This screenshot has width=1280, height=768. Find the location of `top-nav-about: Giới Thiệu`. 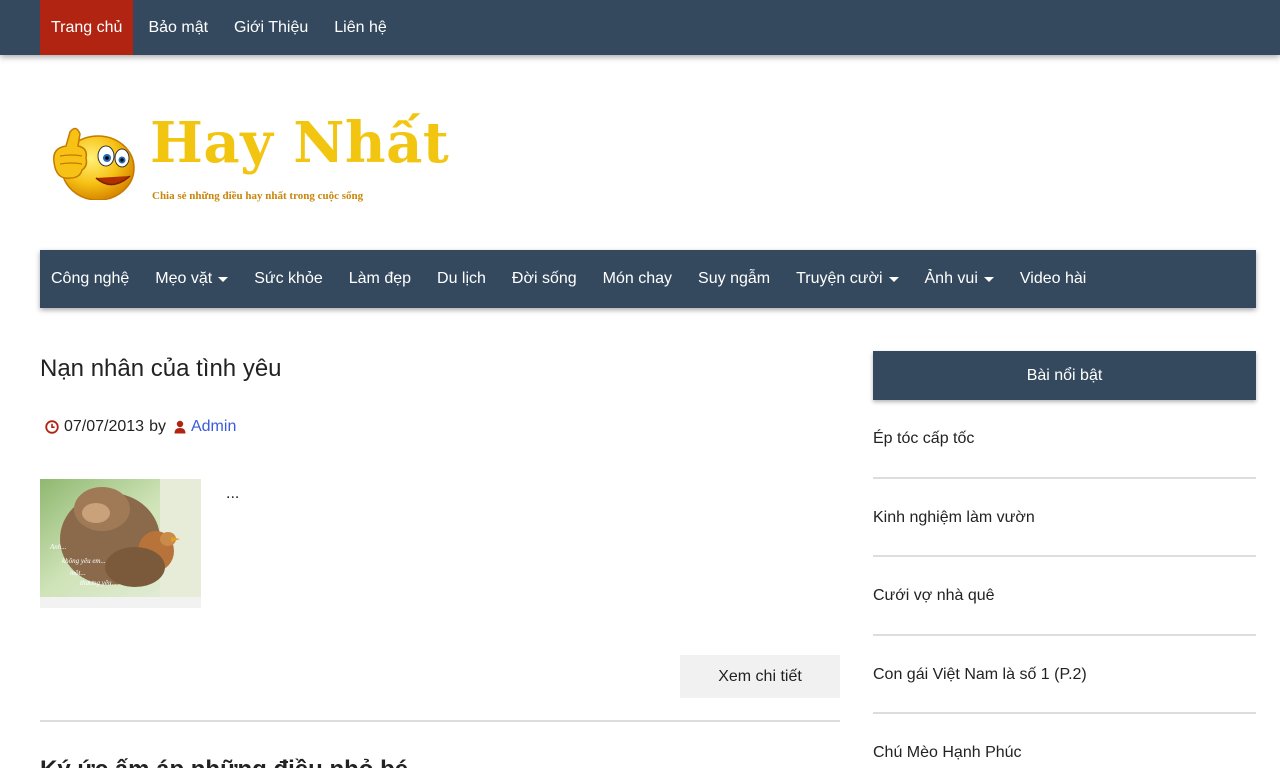

top-nav-about: Giới Thiệu is located at coordinates (271, 27).